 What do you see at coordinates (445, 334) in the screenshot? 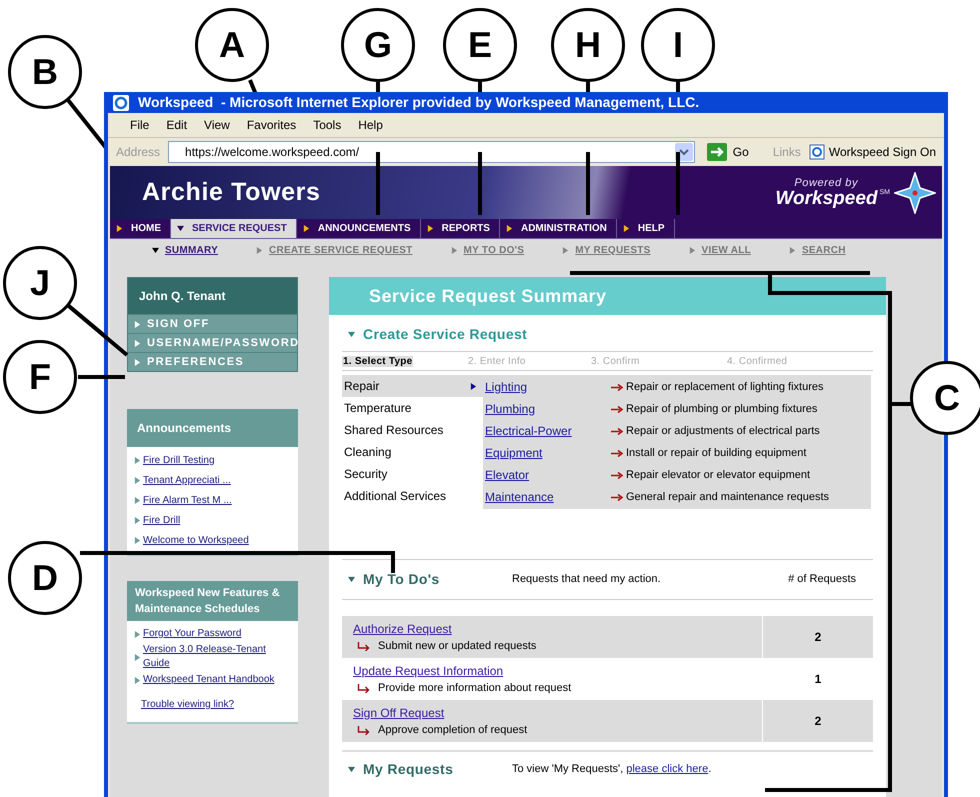
I see `section-heading: Create Service Request` at bounding box center [445, 334].